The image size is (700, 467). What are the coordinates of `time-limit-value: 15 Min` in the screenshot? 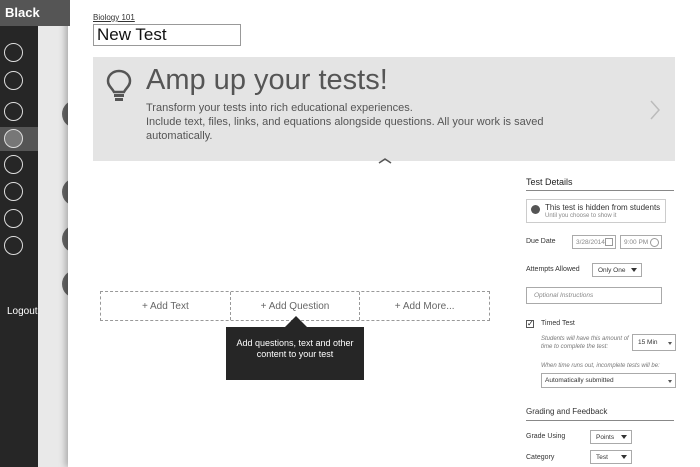 It's located at (648, 342).